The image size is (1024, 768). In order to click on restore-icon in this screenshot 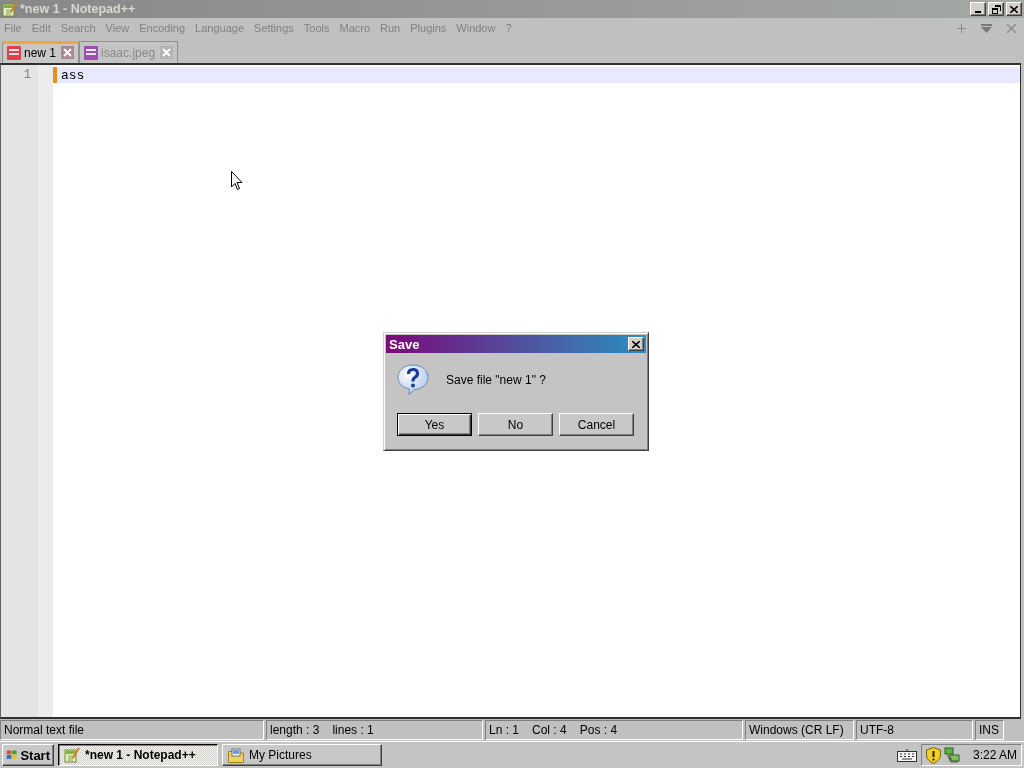, I will do `click(996, 9)`.